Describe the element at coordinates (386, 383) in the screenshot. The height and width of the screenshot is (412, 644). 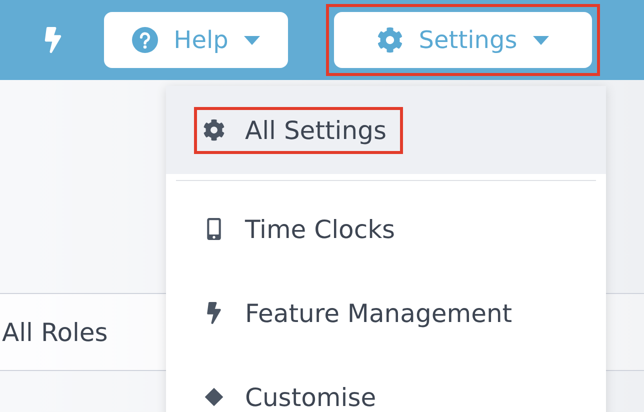
I see `menu-item: Customise` at that location.